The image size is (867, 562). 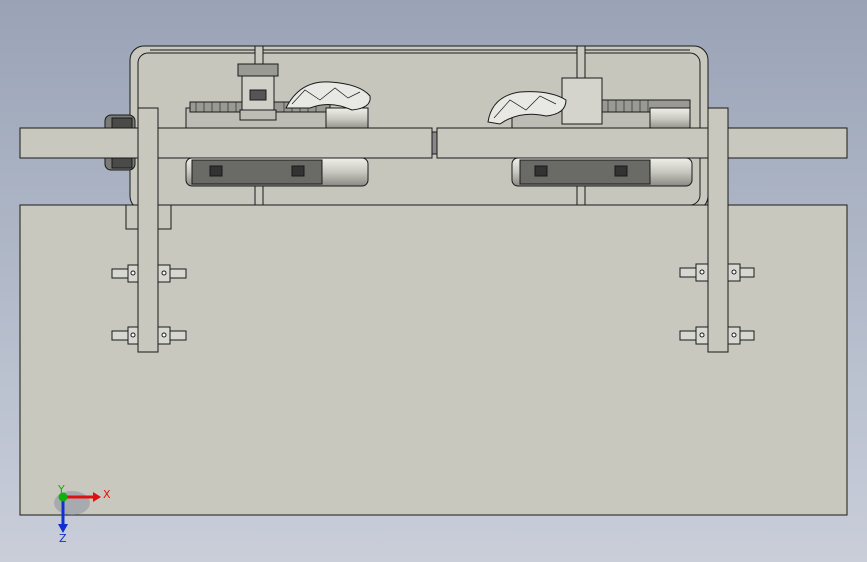 I want to click on y-axis-label: Y, so click(x=61, y=489).